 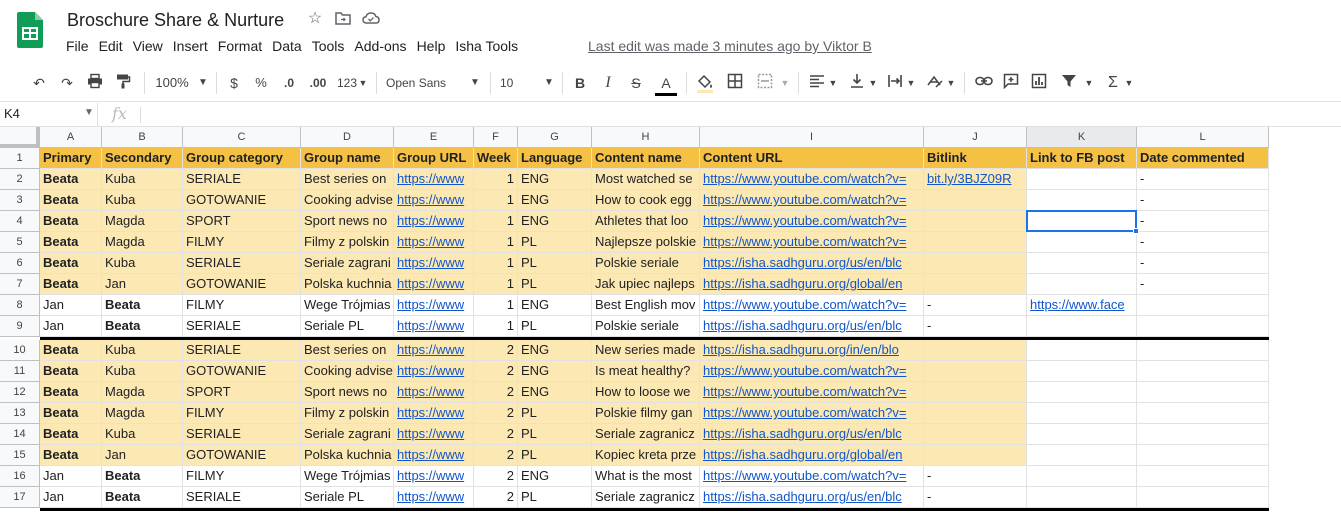 I want to click on wrap-caret-icon: ▼, so click(x=911, y=83).